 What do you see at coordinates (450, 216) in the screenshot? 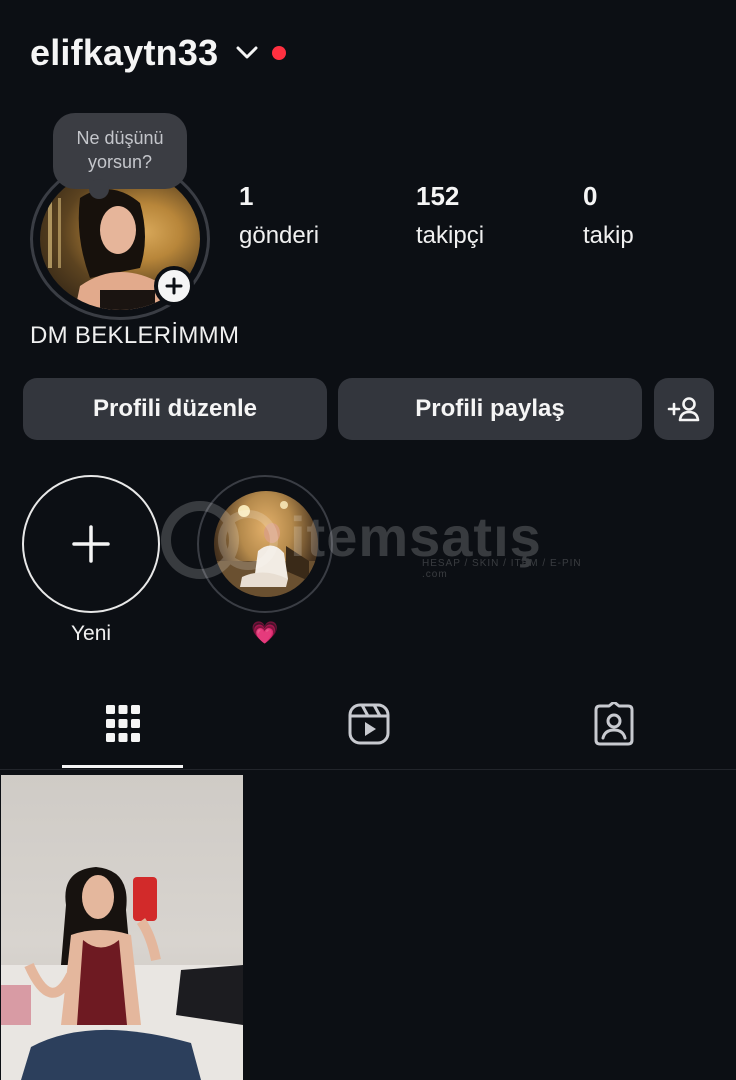
I see `stat-followers: 152 takipçi` at bounding box center [450, 216].